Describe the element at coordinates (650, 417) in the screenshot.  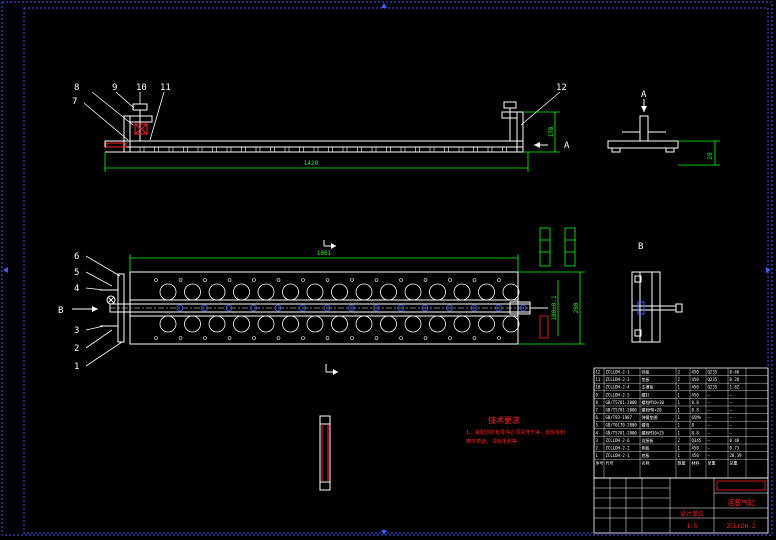
I see `bom-cell: 弹簧垫圈` at that location.